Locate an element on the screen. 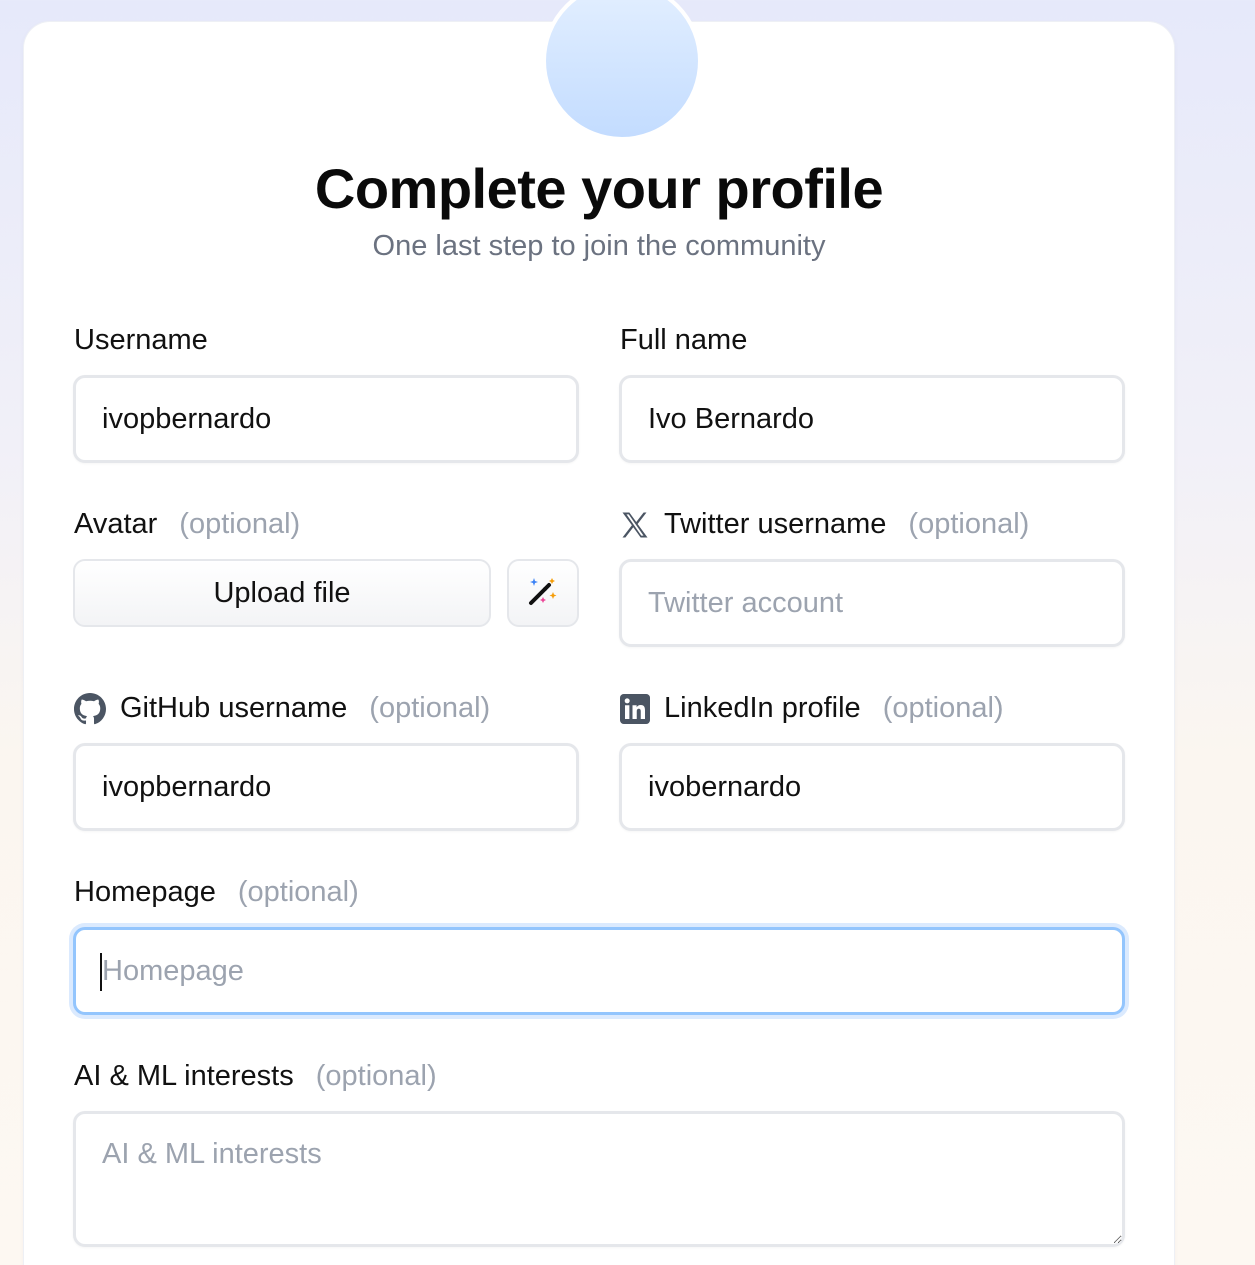 Image resolution: width=1255 pixels, height=1265 pixels. linkedin-input is located at coordinates (872, 787).